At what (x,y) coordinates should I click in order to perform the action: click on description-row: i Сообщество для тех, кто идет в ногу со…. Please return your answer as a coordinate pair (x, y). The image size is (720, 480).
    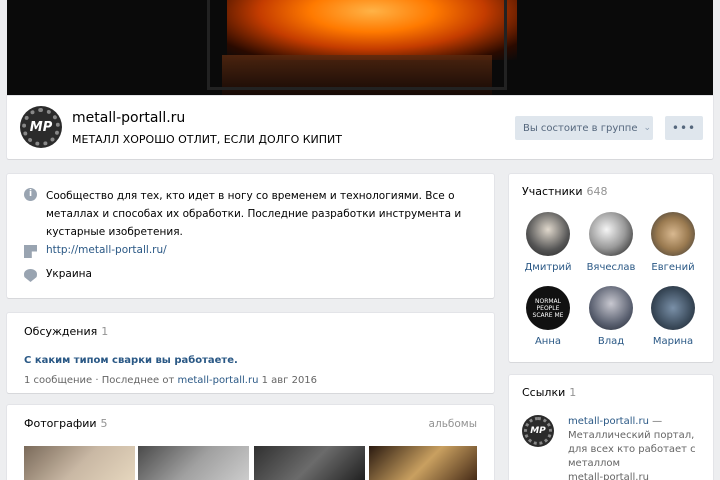
    Looking at the image, I should click on (244, 214).